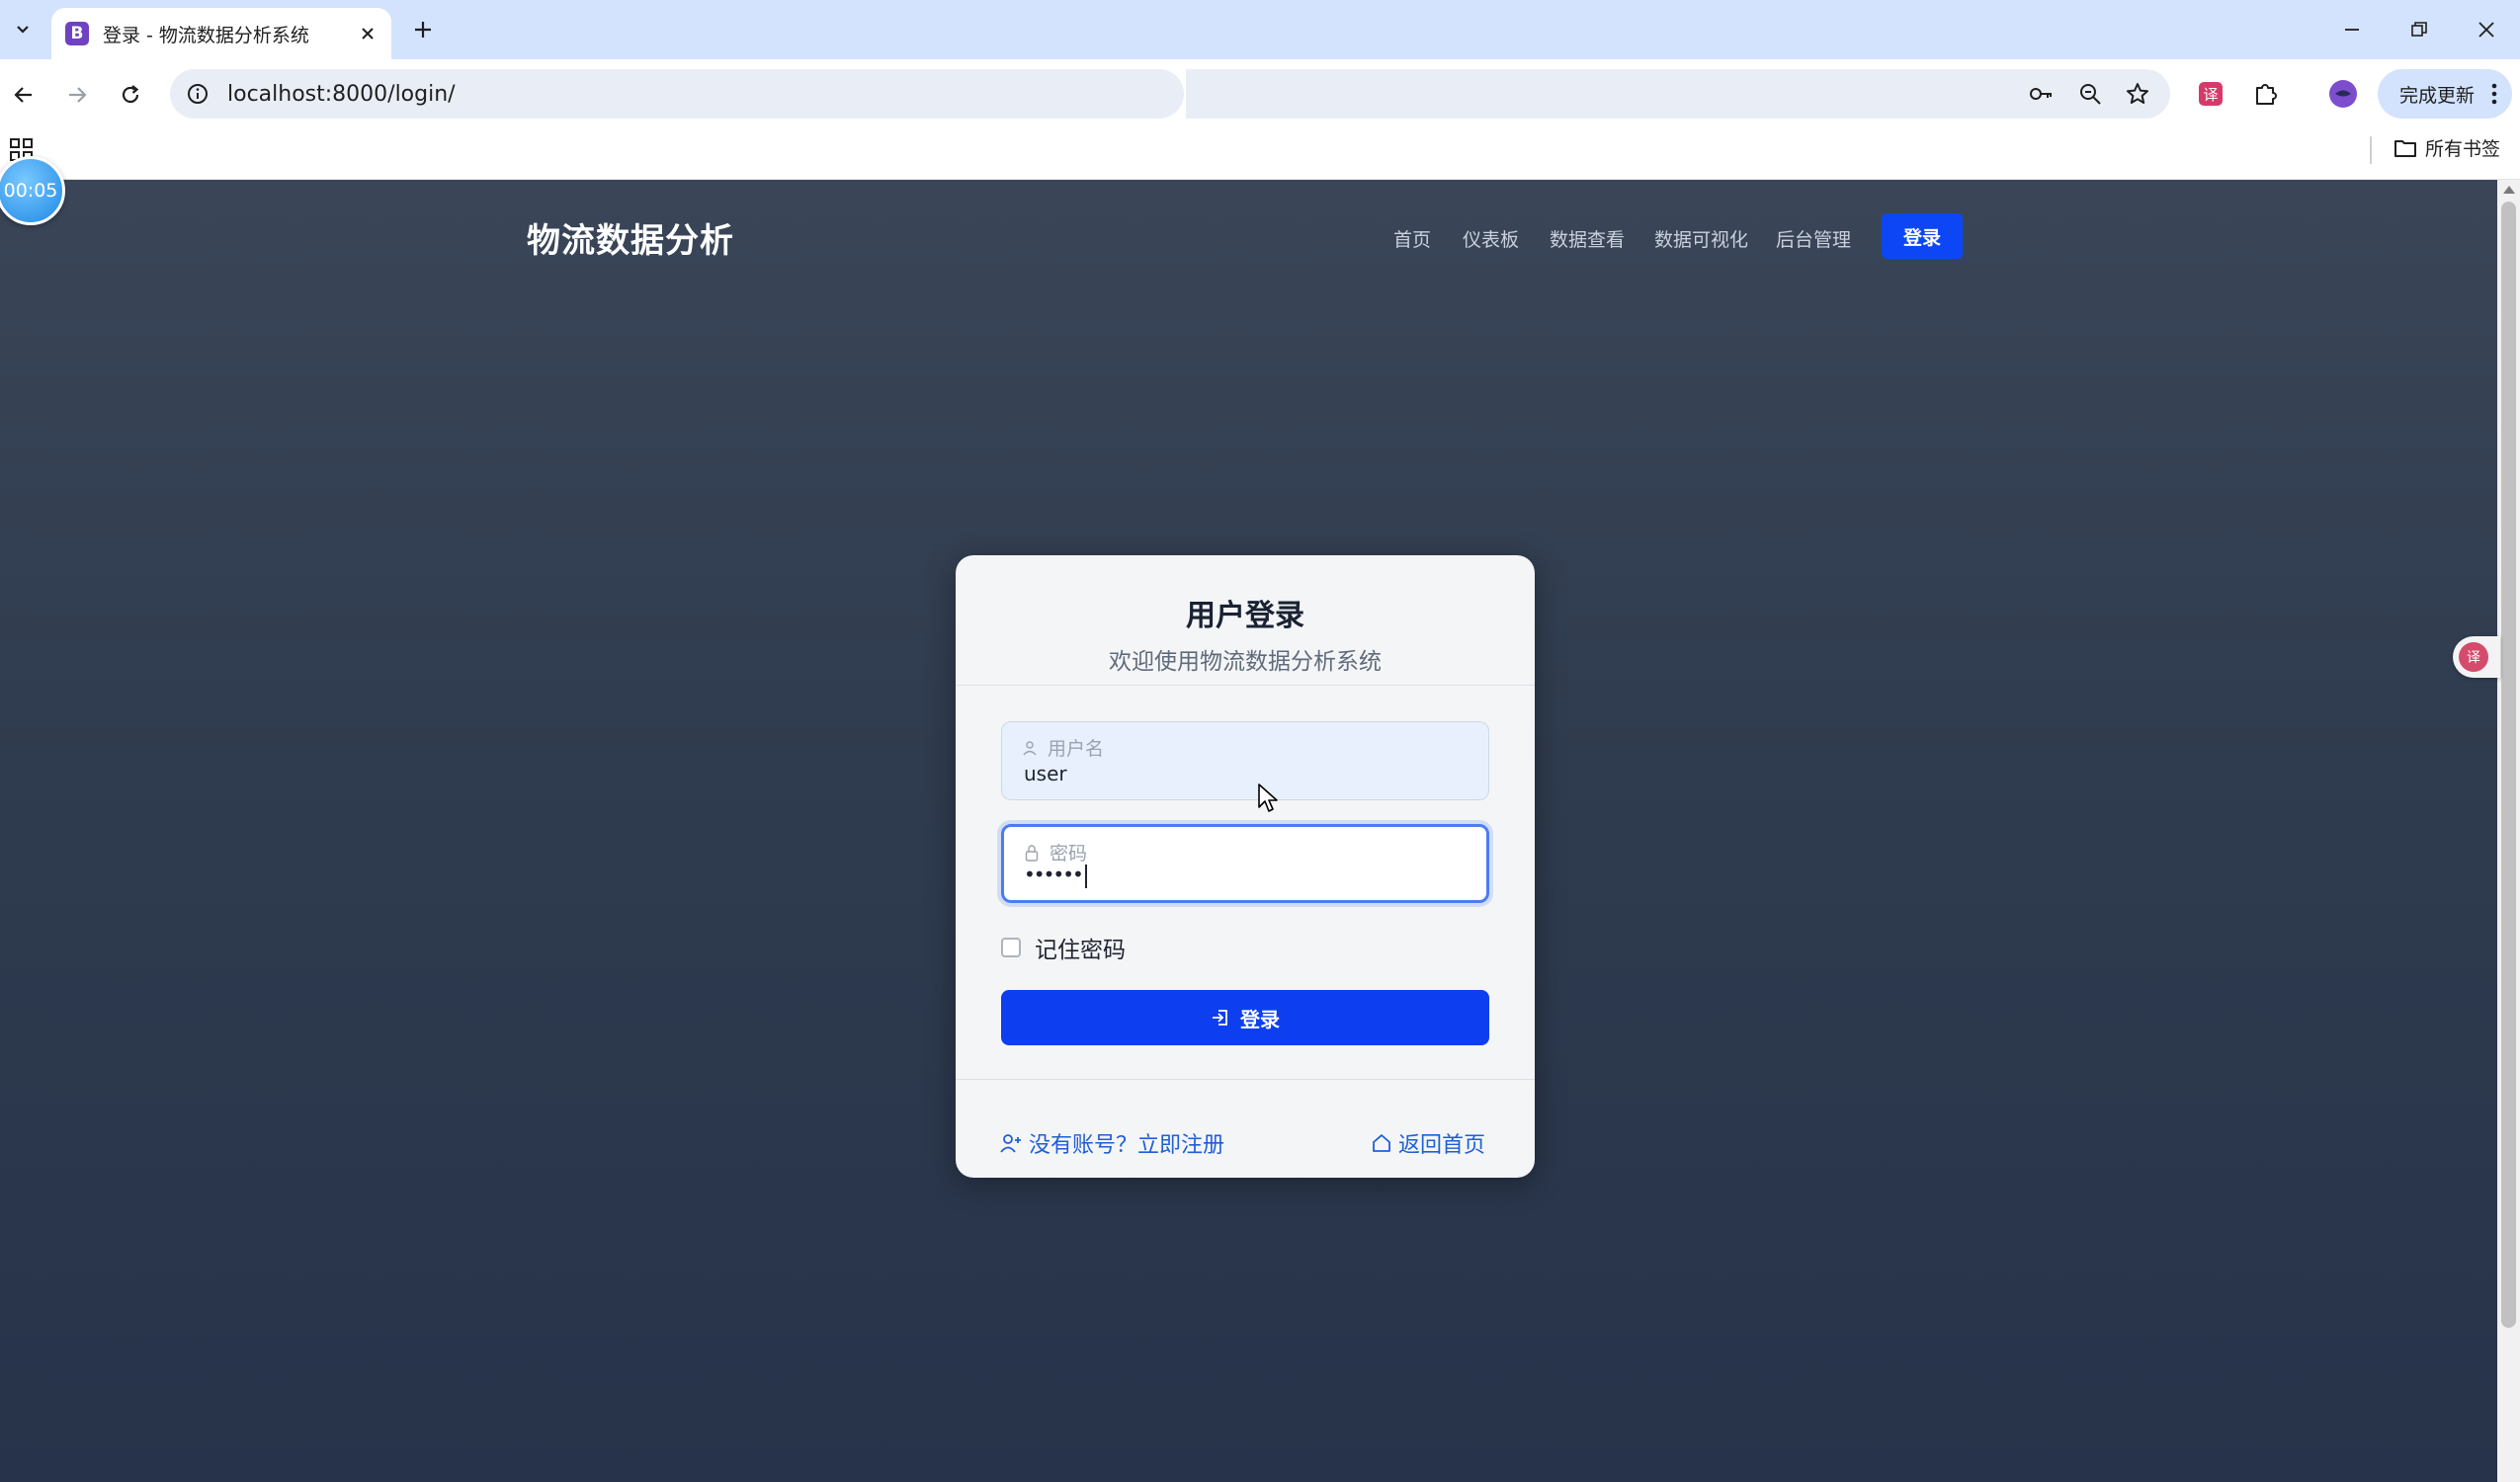  I want to click on minimize-button, so click(2352, 29).